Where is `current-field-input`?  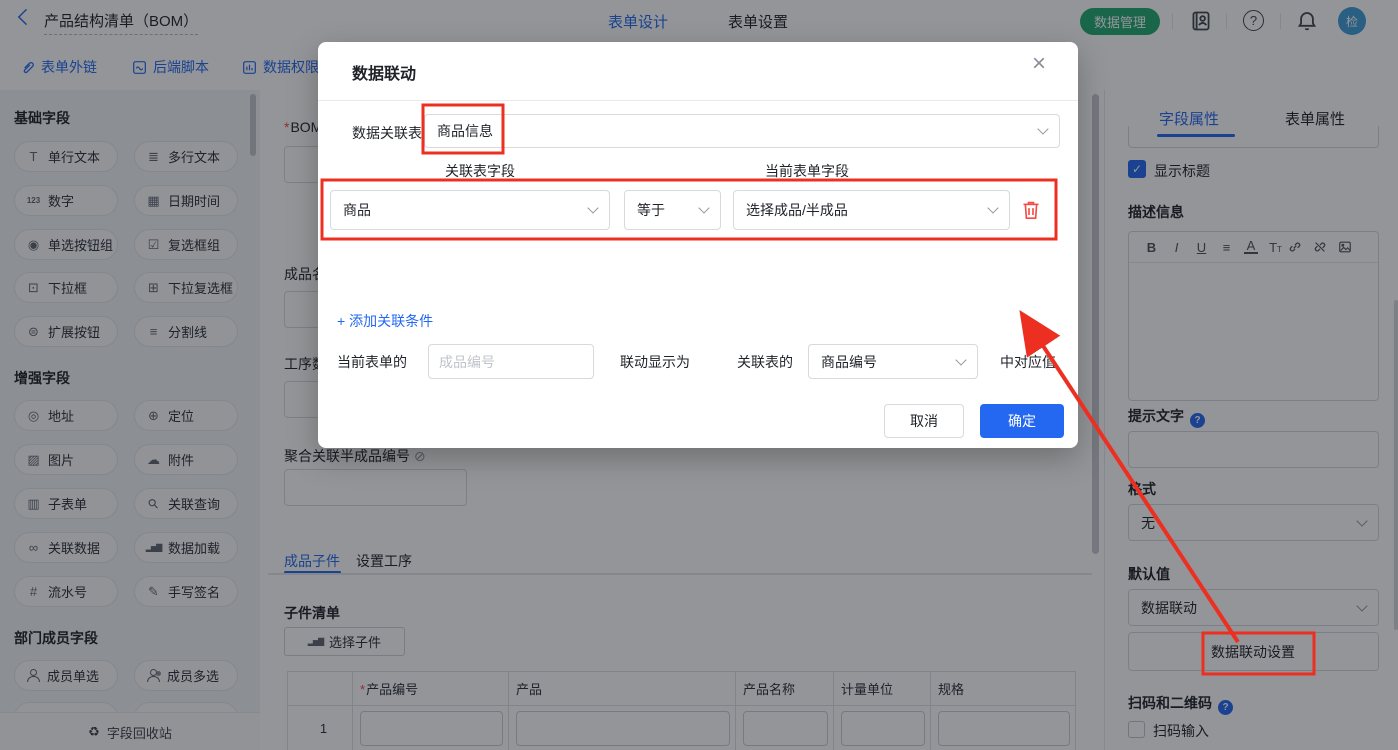 current-field-input is located at coordinates (511, 361).